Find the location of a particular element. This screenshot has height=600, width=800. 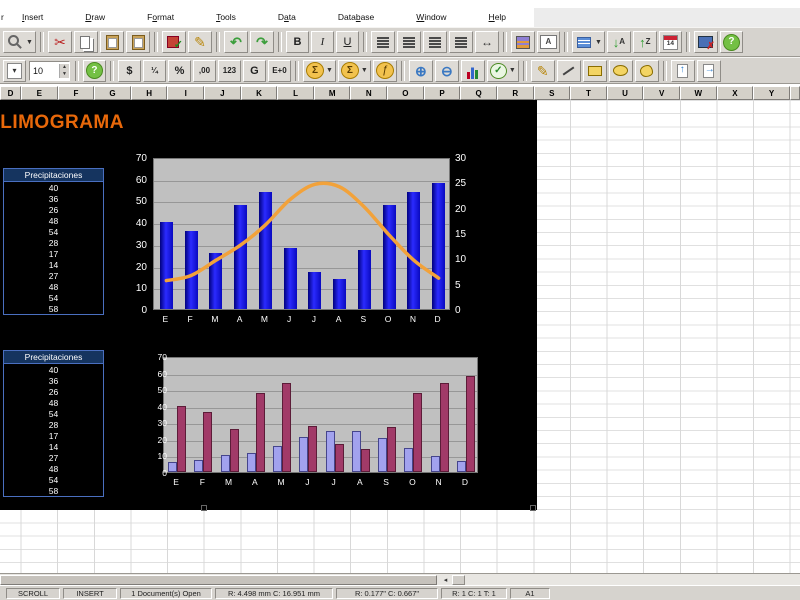

function-wizard-button is located at coordinates (384, 70).